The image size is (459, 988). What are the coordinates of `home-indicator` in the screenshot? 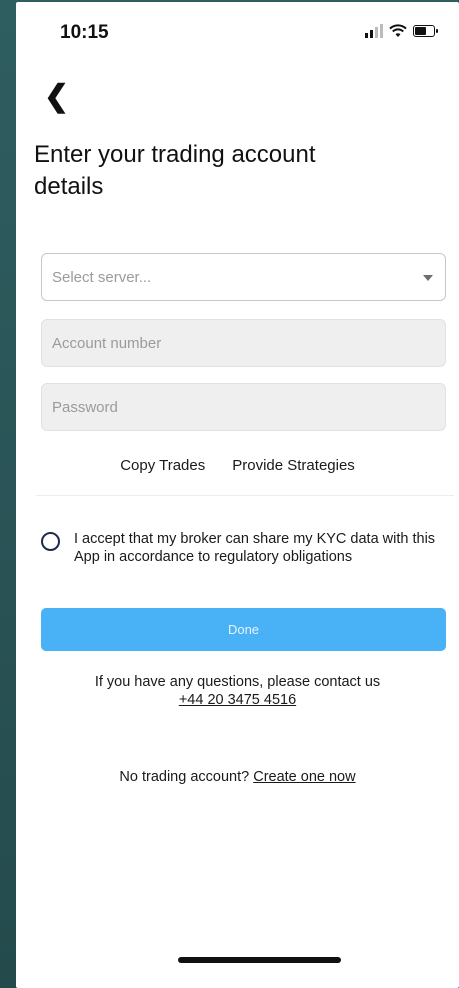 It's located at (259, 960).